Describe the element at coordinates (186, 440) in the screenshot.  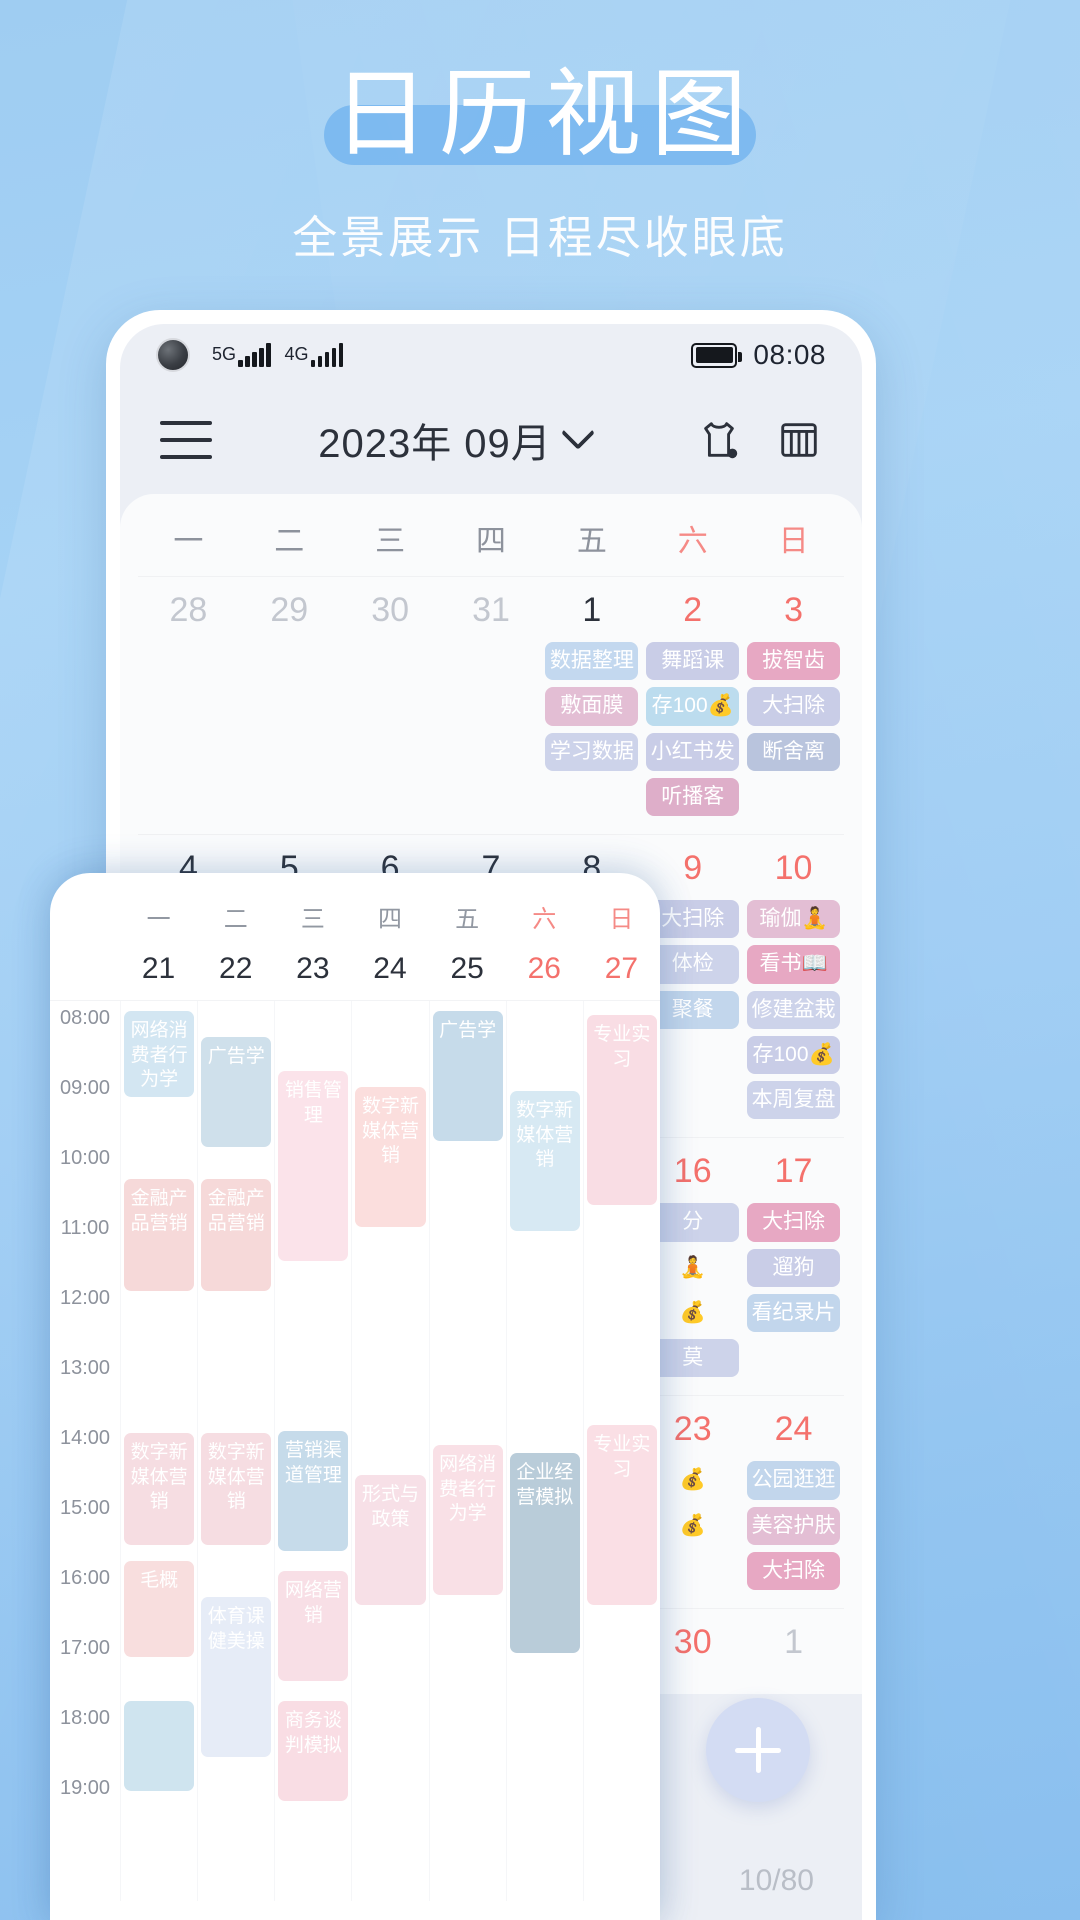
I see `hamburger-icon` at that location.